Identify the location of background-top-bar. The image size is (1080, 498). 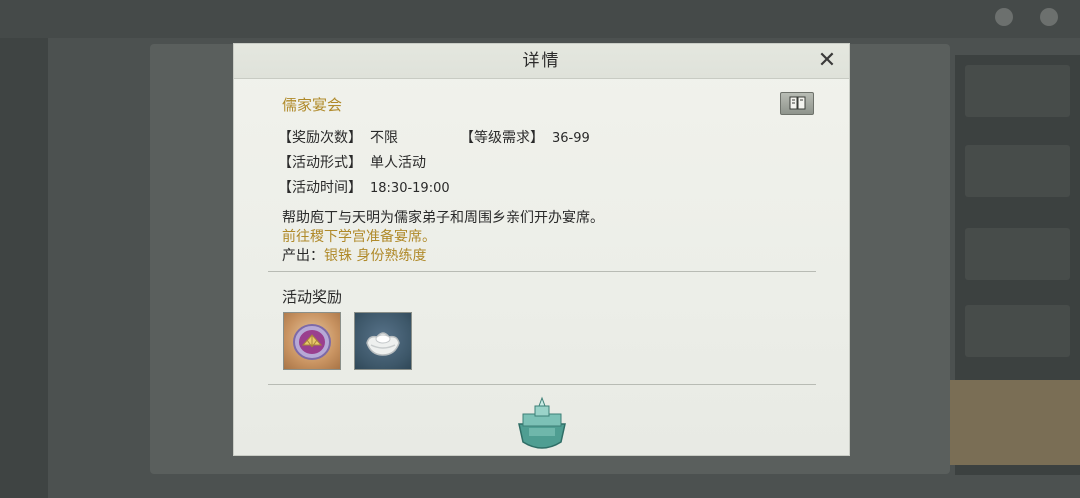
(540, 19).